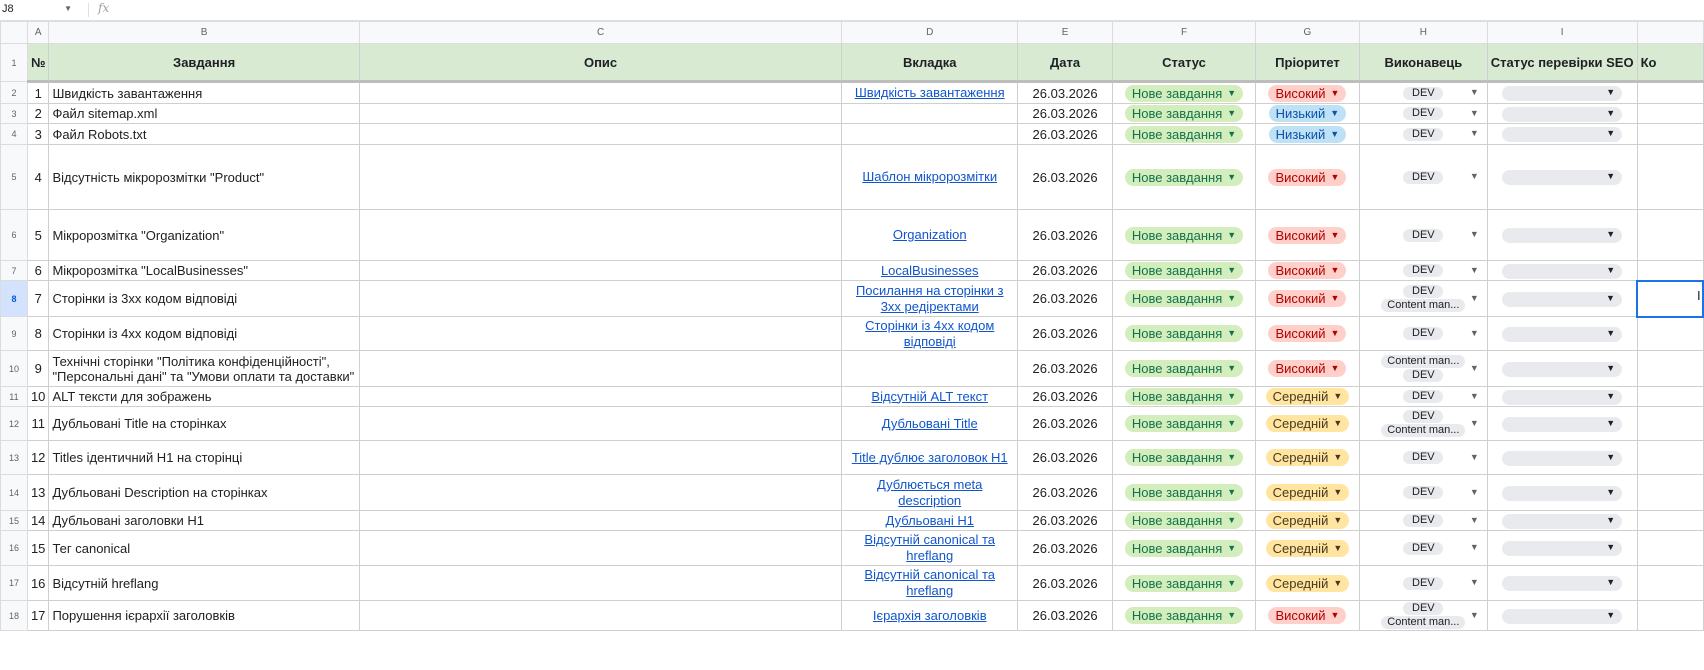 Image resolution: width=1704 pixels, height=670 pixels. Describe the element at coordinates (1307, 134) in the screenshot. I see `priority-cell: Низький ▼` at that location.